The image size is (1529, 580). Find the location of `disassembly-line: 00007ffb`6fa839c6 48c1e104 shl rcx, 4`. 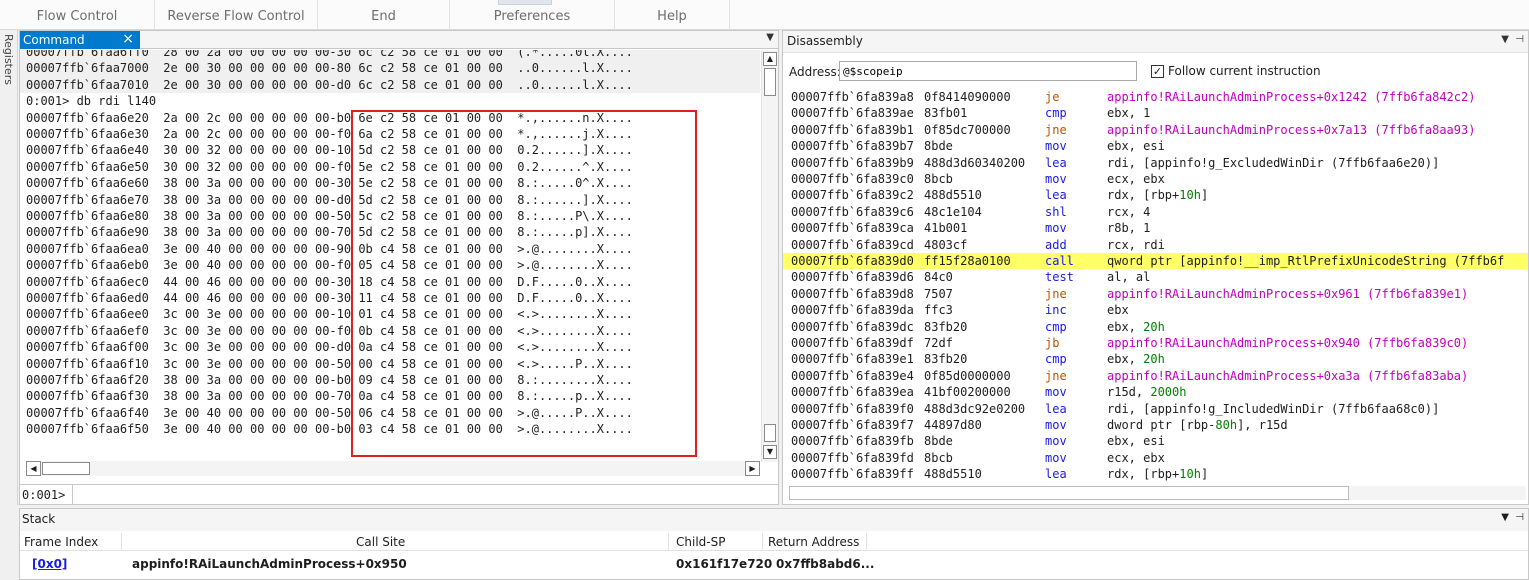

disassembly-line: 00007ffb`6fa839c6 48c1e104 shl rcx, 4 is located at coordinates (1155, 212).